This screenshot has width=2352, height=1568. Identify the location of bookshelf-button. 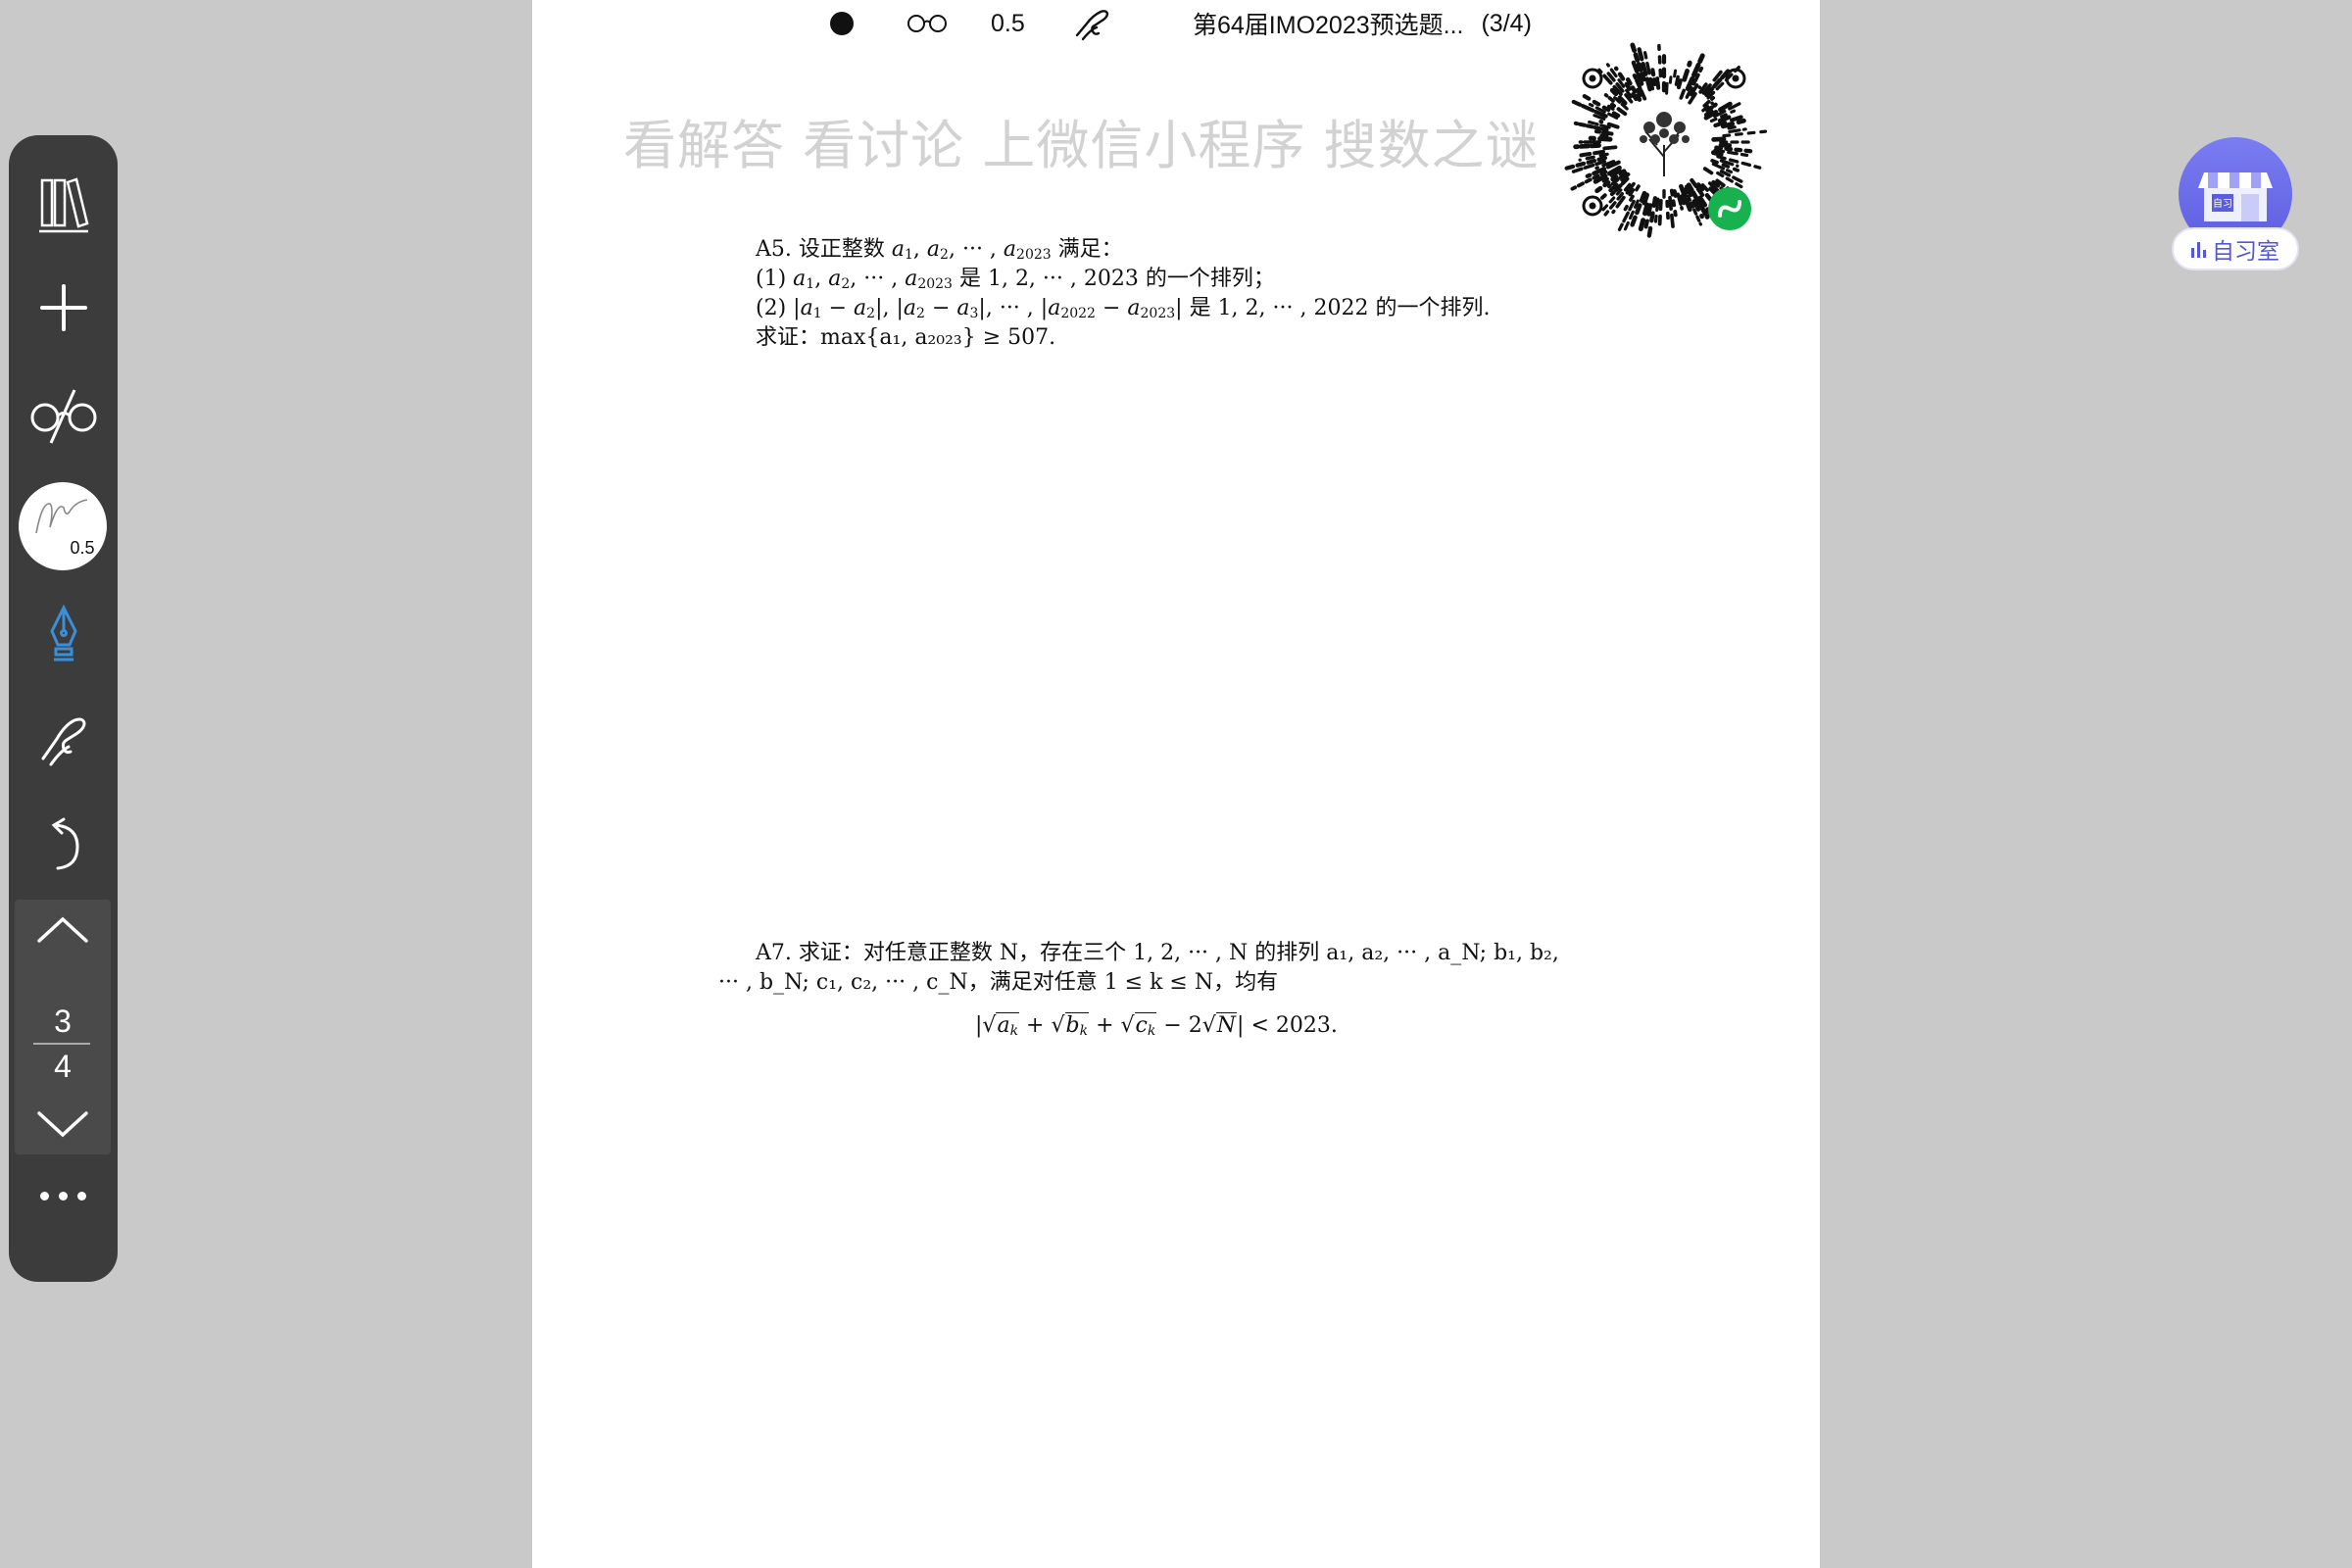
(63, 203).